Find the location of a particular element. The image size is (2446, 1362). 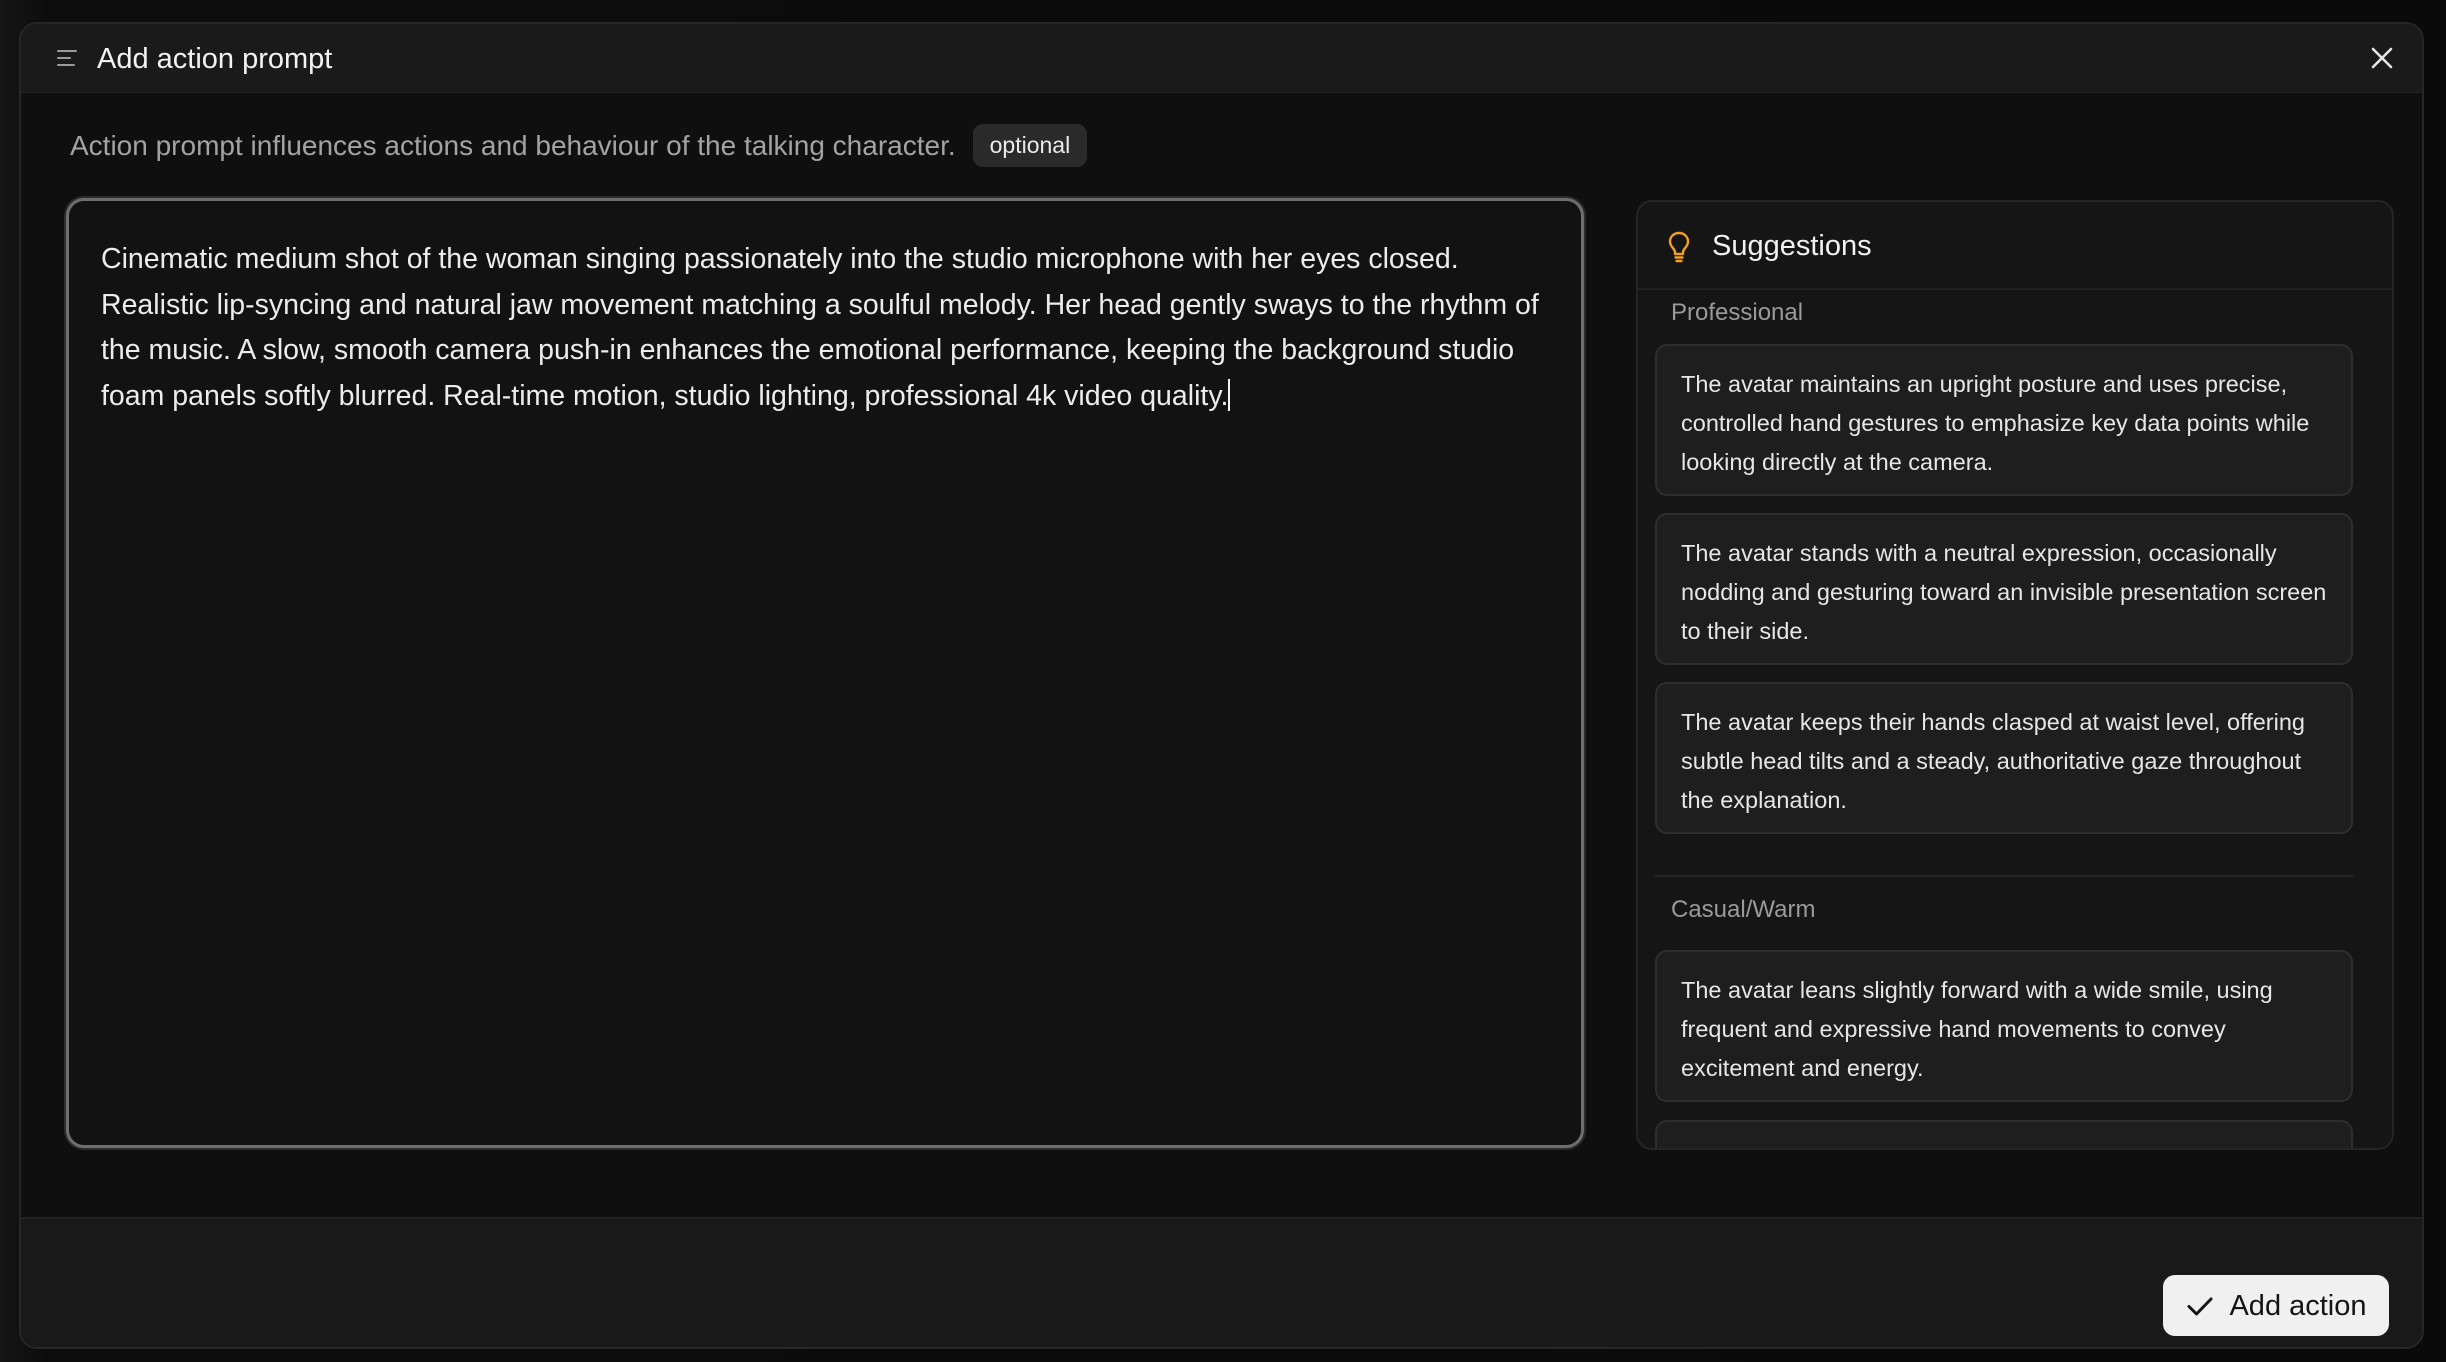

dialog-footer: Add action is located at coordinates (1221, 1282).